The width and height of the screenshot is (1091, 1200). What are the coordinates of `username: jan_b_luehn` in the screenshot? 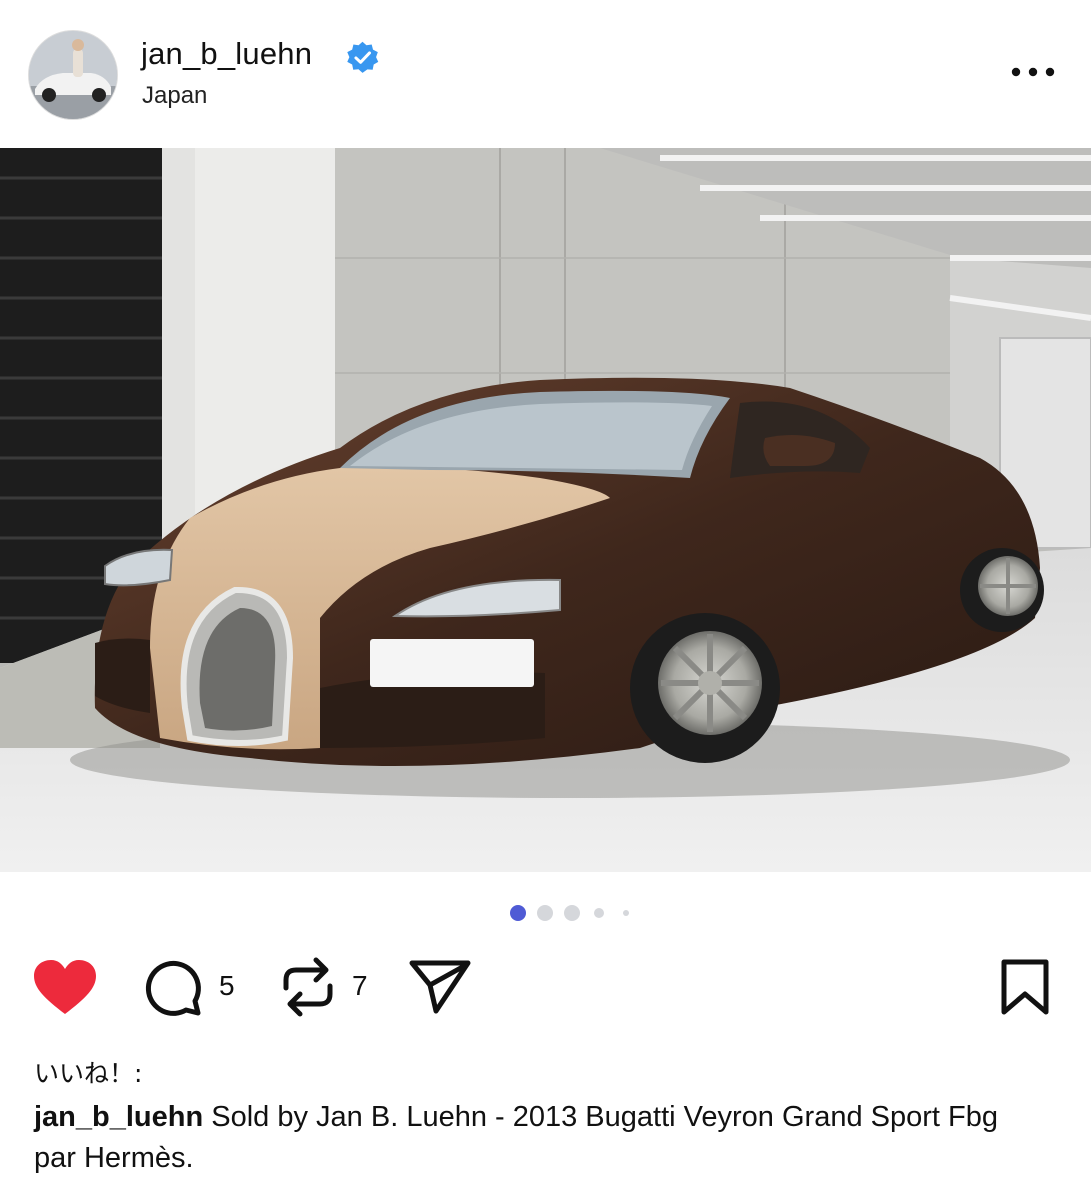 It's located at (226, 54).